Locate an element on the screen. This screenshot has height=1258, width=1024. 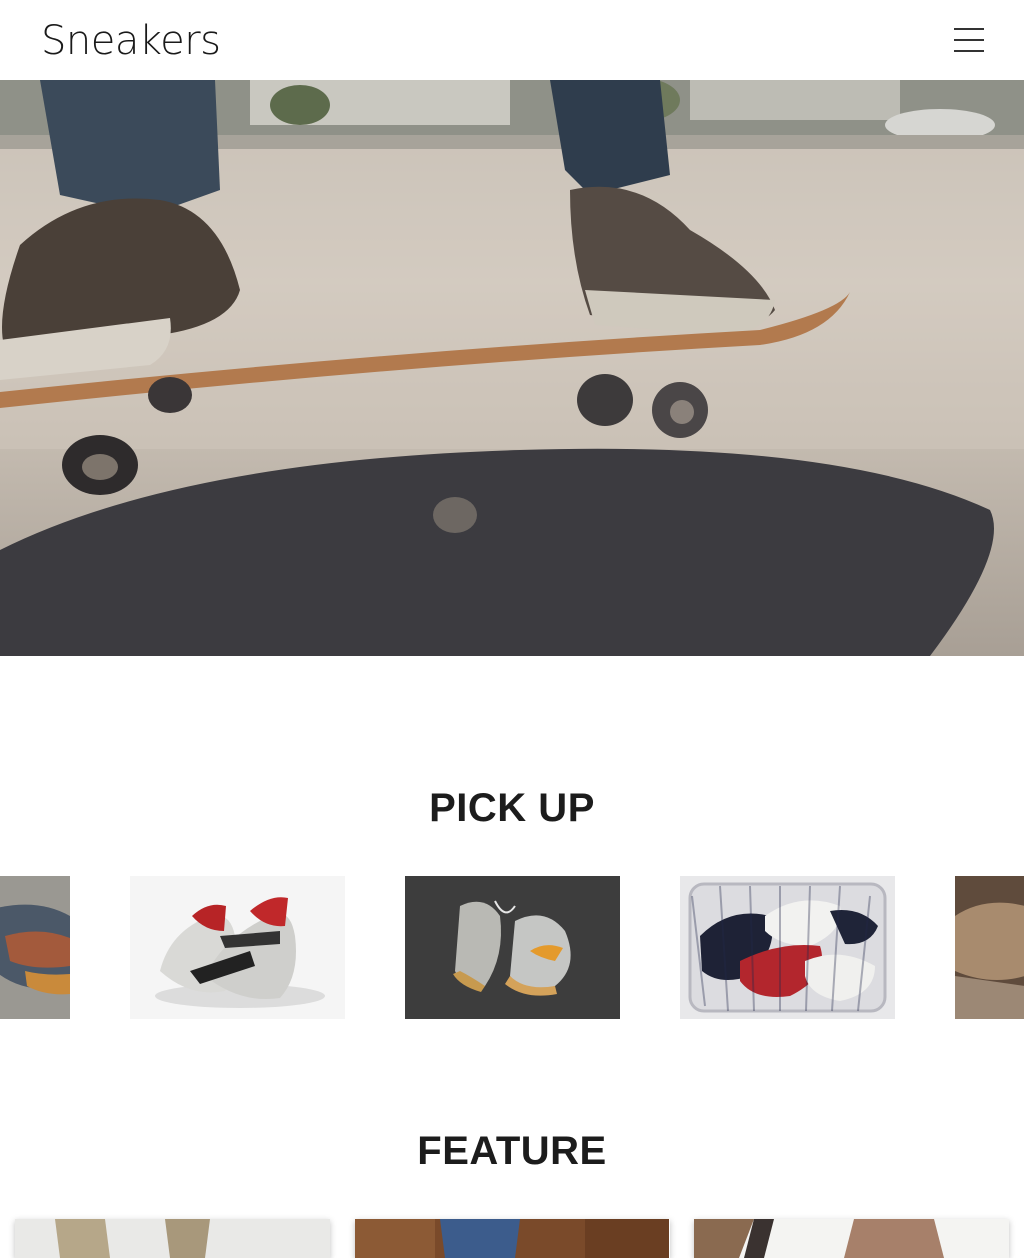
feature-title: FEATURE is located at coordinates (512, 1151).